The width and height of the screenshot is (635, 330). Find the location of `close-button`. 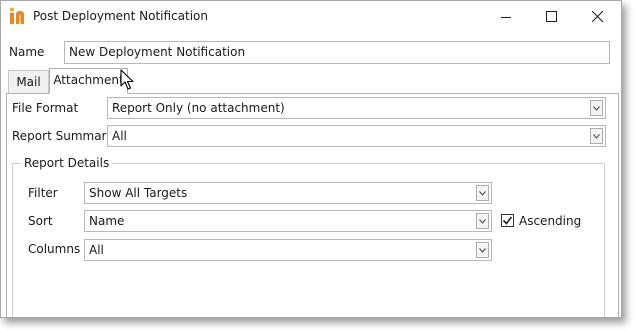

close-button is located at coordinates (597, 16).